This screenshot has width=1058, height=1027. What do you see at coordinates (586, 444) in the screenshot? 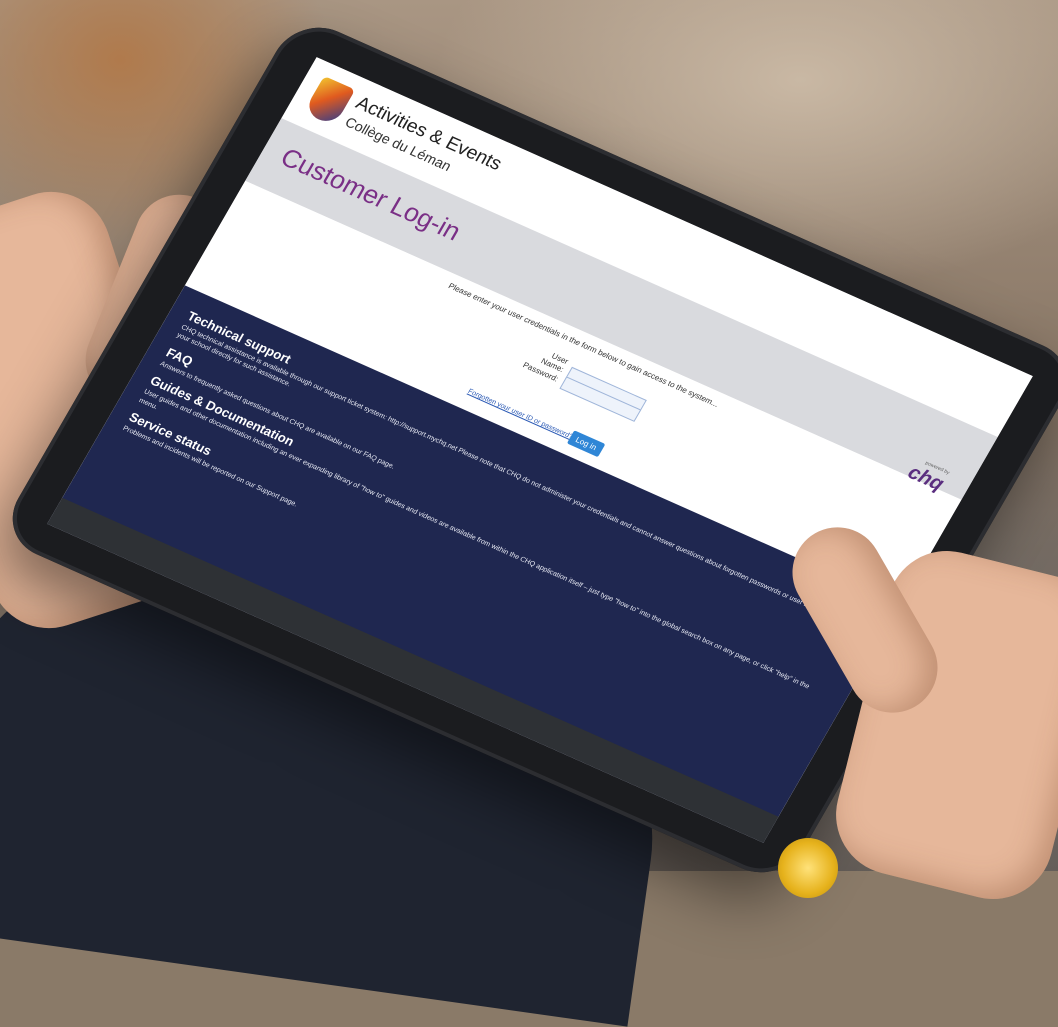
I see `login-button: Log in` at bounding box center [586, 444].